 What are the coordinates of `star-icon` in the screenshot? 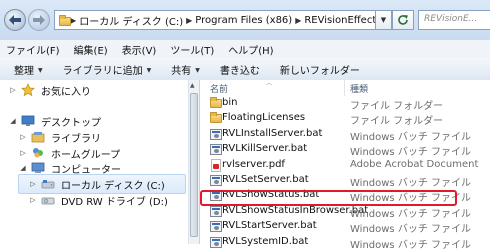 It's located at (28, 90).